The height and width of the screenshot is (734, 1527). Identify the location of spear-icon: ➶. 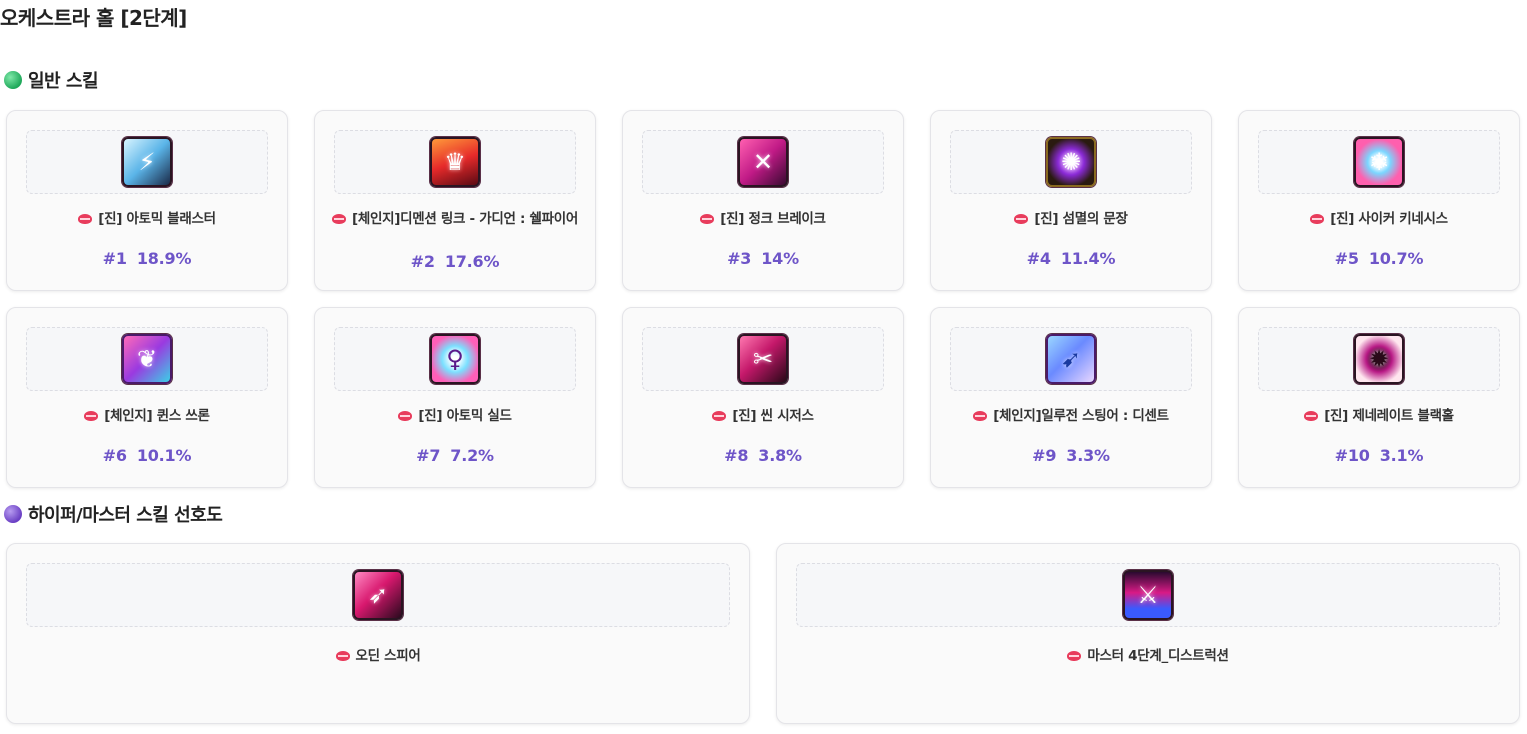
(378, 595).